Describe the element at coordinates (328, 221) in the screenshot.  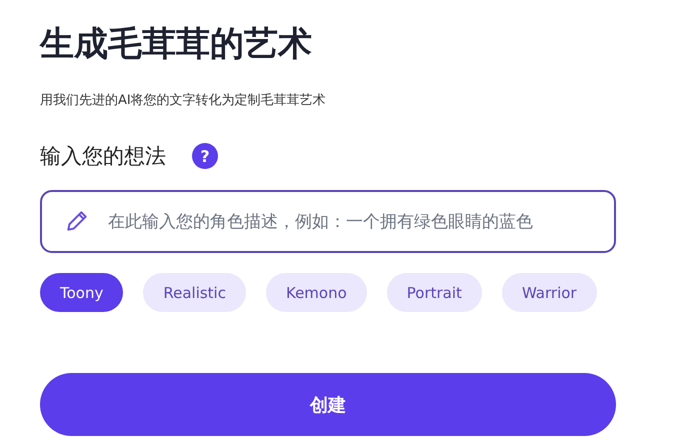
I see `prompt-field: 在此输入您的角色描述，例如：一个拥有绿色眼睛的蓝色` at that location.